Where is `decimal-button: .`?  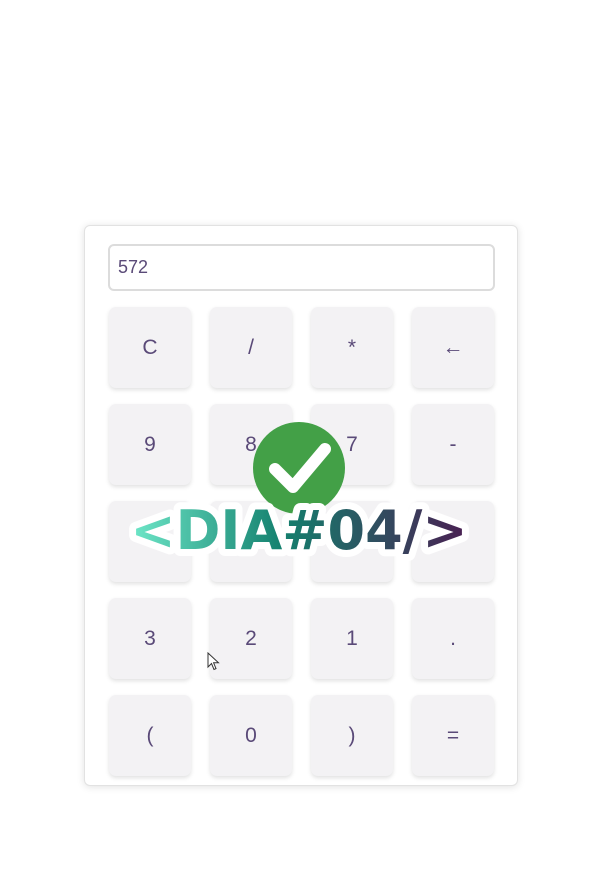 decimal-button: . is located at coordinates (453, 638).